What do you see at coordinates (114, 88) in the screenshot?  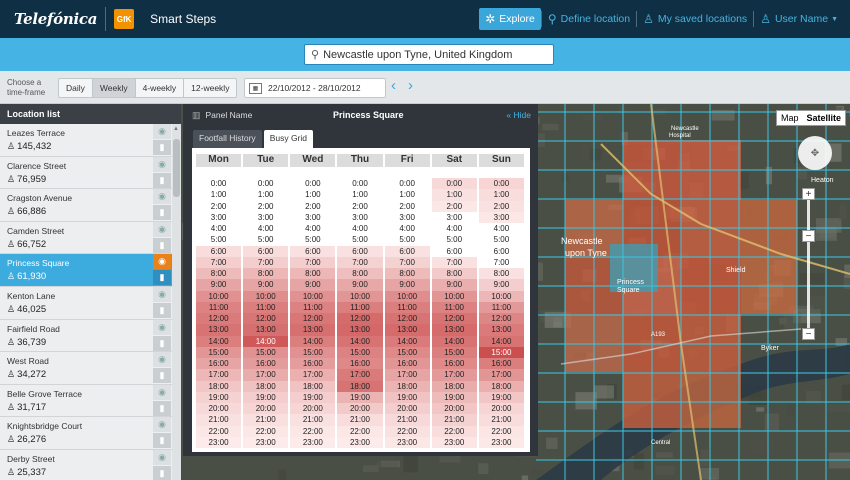 I see `timeframe-weekly-button: Weekly` at bounding box center [114, 88].